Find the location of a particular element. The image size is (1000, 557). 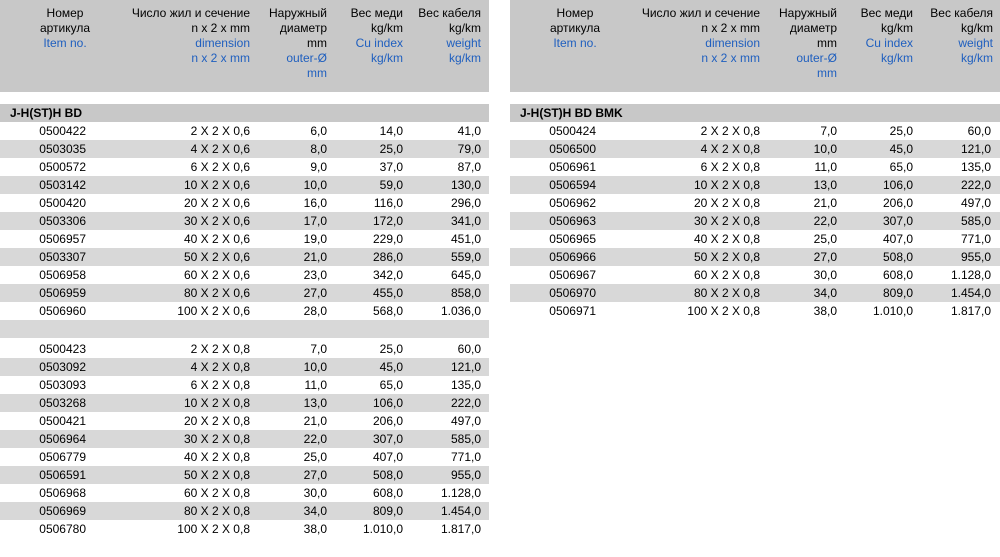

cell-weight: 955,0 is located at coordinates (465, 475).